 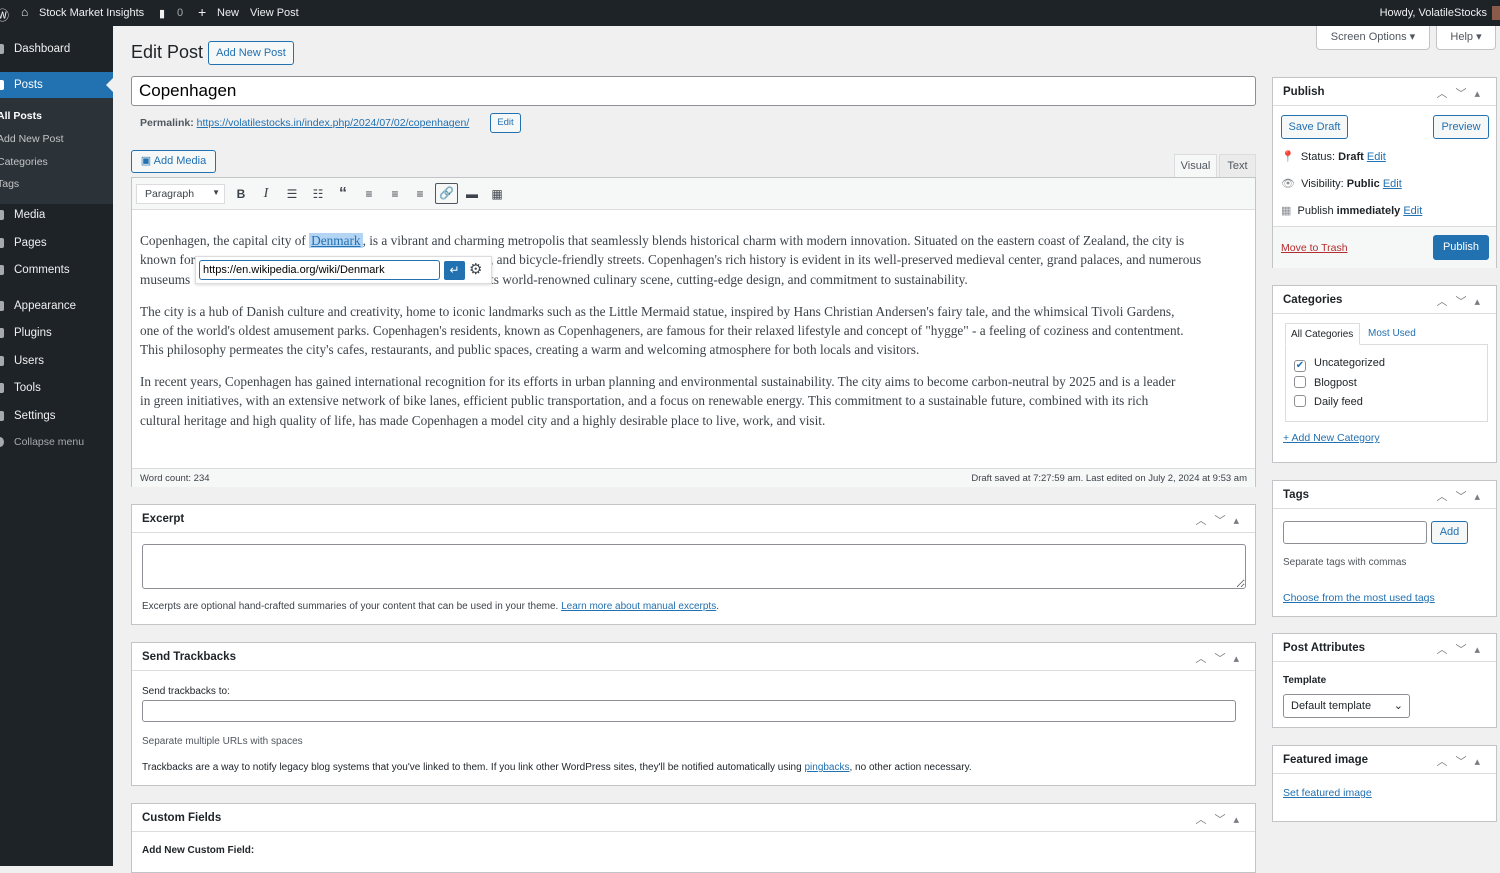 I want to click on excerpt-textarea, so click(x=694, y=566).